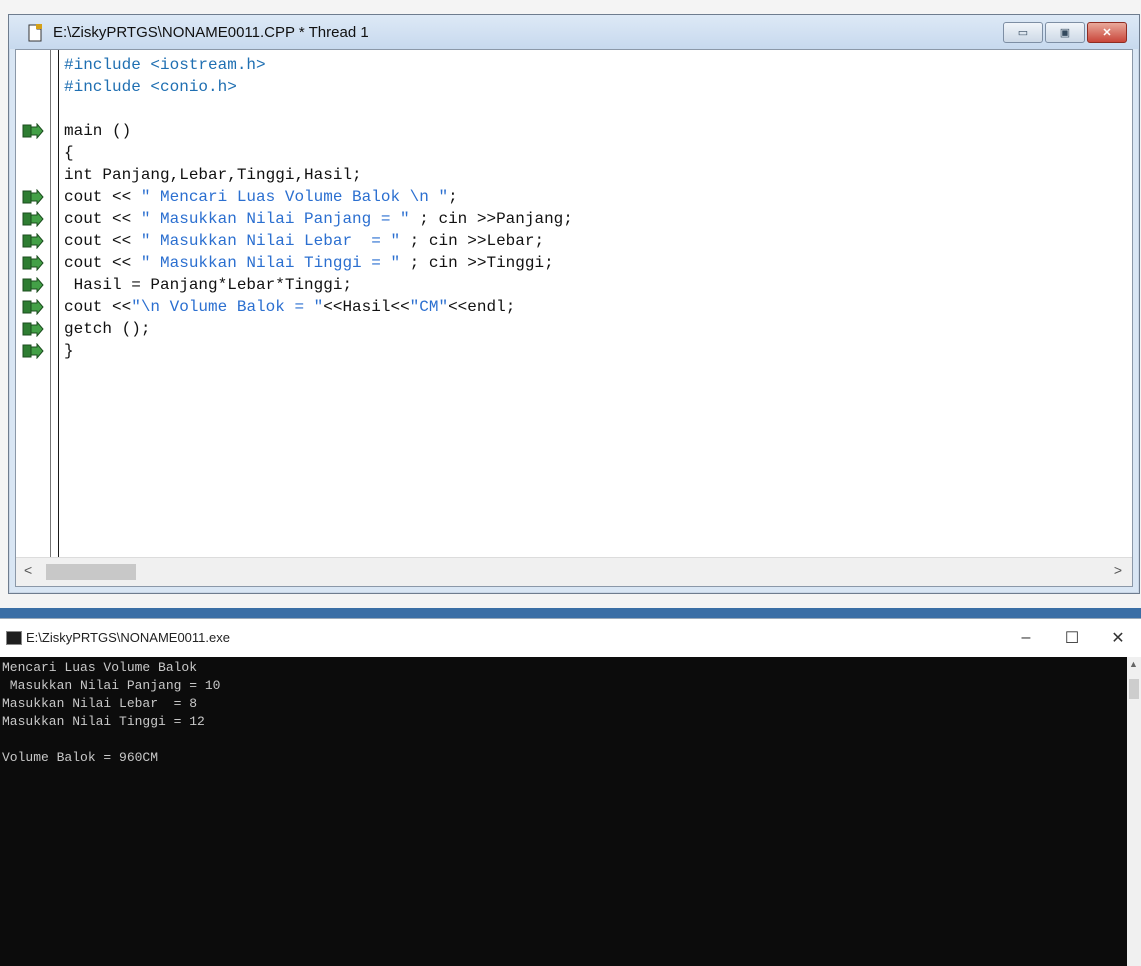  I want to click on console-scrollbar-thumb, so click(1134, 689).